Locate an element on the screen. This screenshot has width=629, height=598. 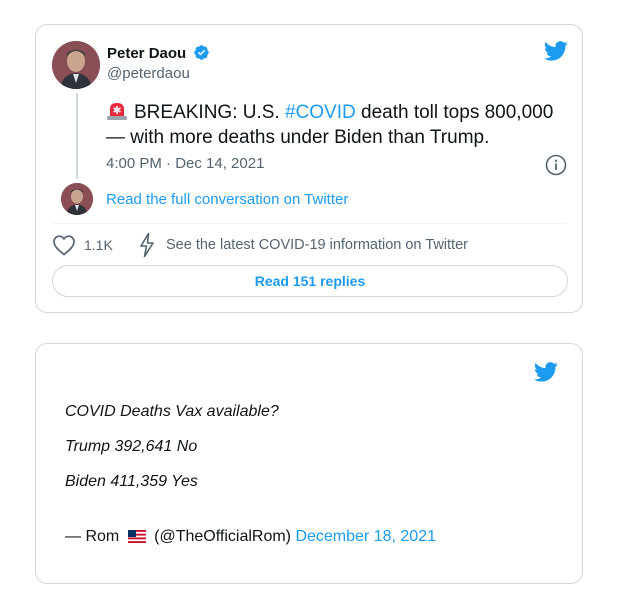
author-name: Peter Daou is located at coordinates (158, 53).